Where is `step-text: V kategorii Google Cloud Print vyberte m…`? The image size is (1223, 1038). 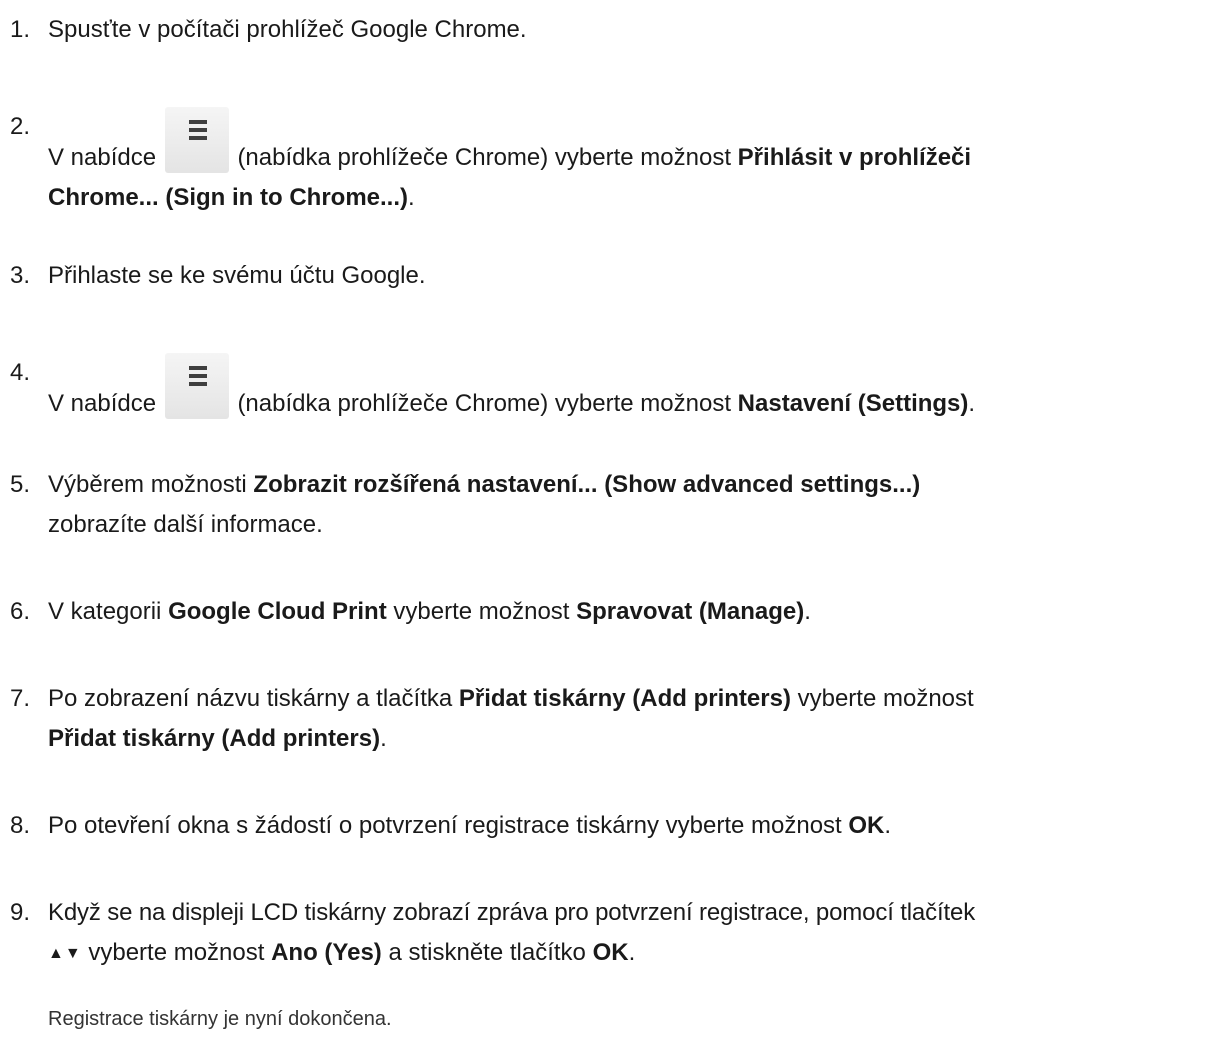 step-text: V kategorii Google Cloud Print vyberte m… is located at coordinates (429, 611).